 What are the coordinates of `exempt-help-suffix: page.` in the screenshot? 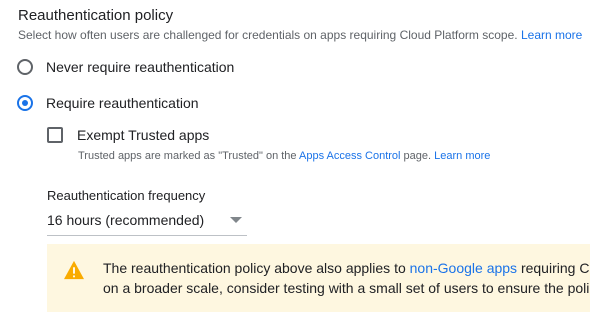 It's located at (416, 156).